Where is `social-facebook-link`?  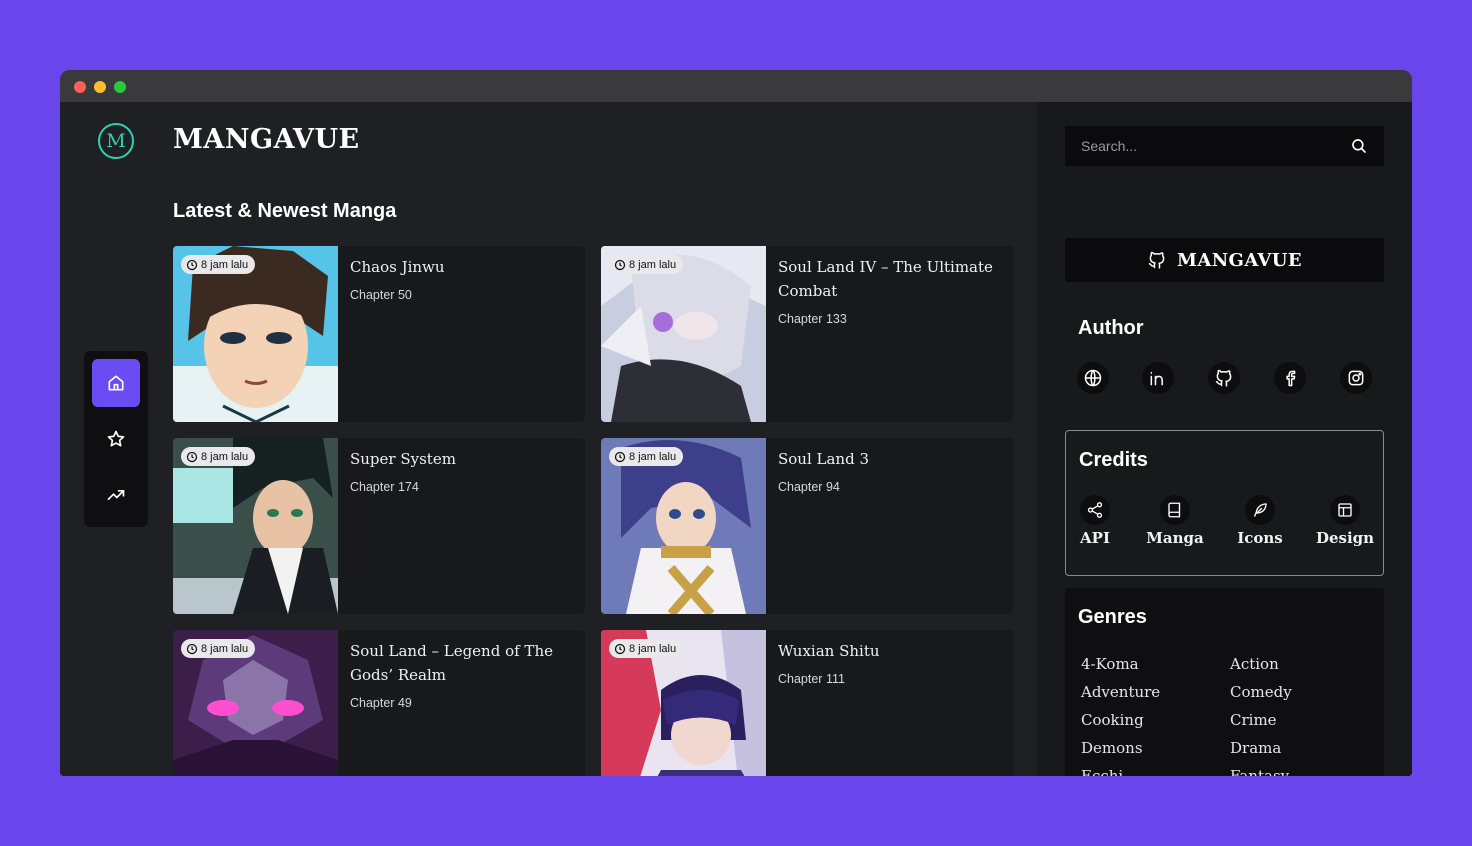
social-facebook-link is located at coordinates (1290, 378).